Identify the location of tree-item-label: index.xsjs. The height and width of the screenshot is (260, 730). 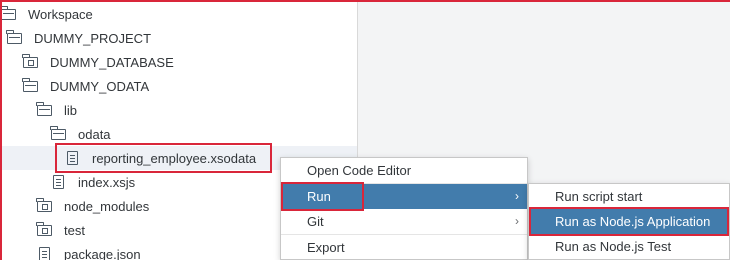
(107, 182).